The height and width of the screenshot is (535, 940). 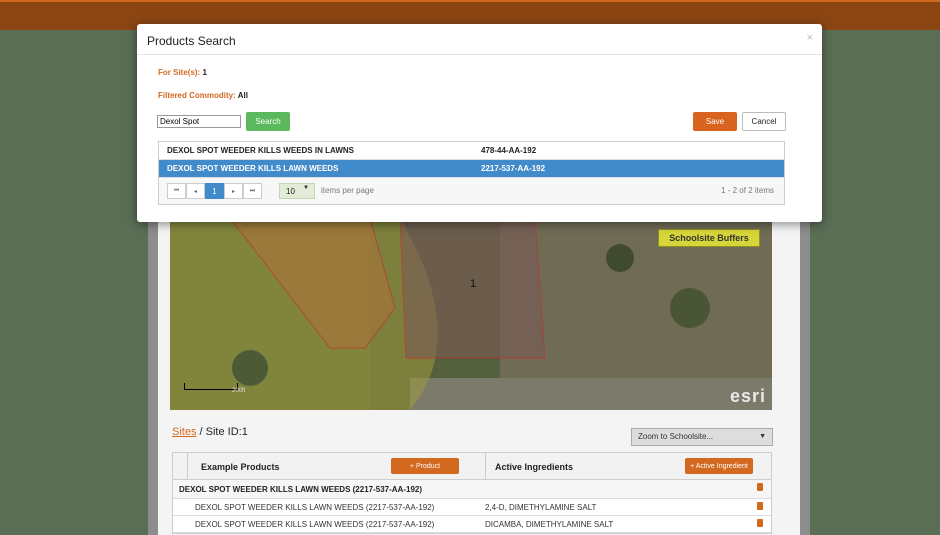 I want to click on product-search-input, so click(x=199, y=121).